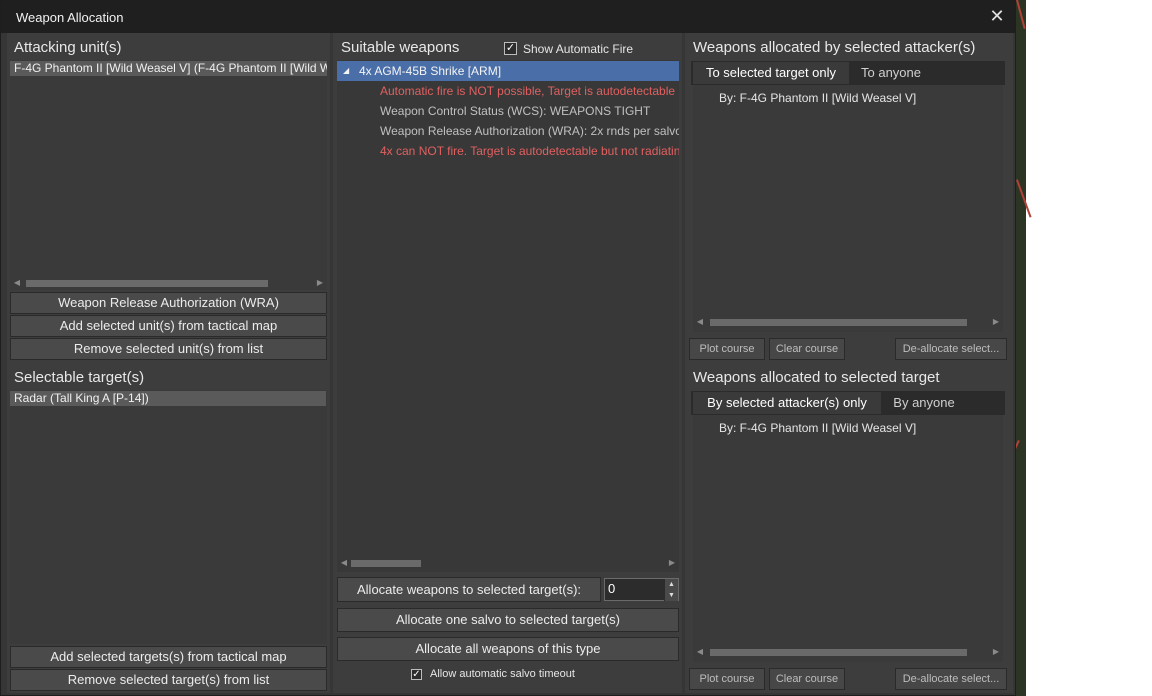 The height and width of the screenshot is (696, 1152). Describe the element at coordinates (168, 398) in the screenshot. I see `target-row: Radar (Tall King A [P-14])` at that location.